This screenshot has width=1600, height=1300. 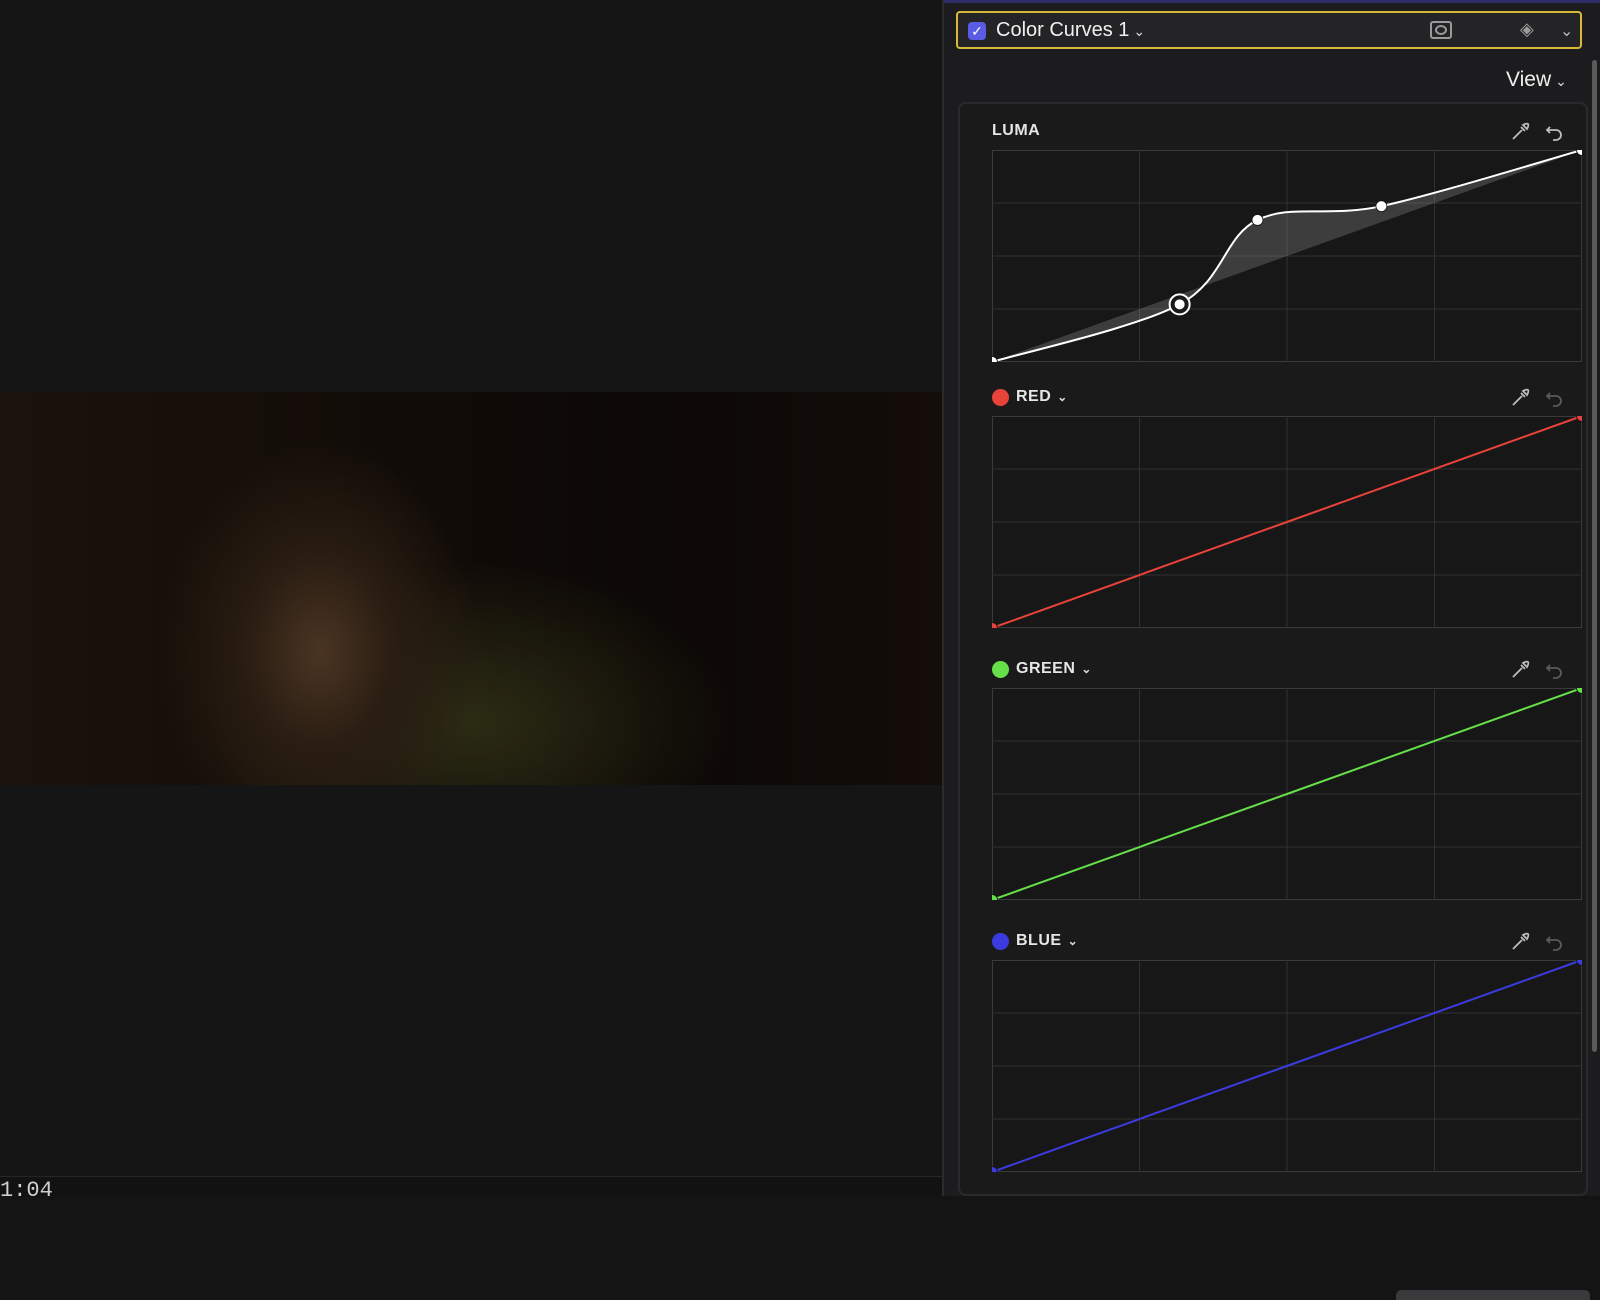 I want to click on channel-menu-red: RED ⌄, so click(x=1030, y=397).